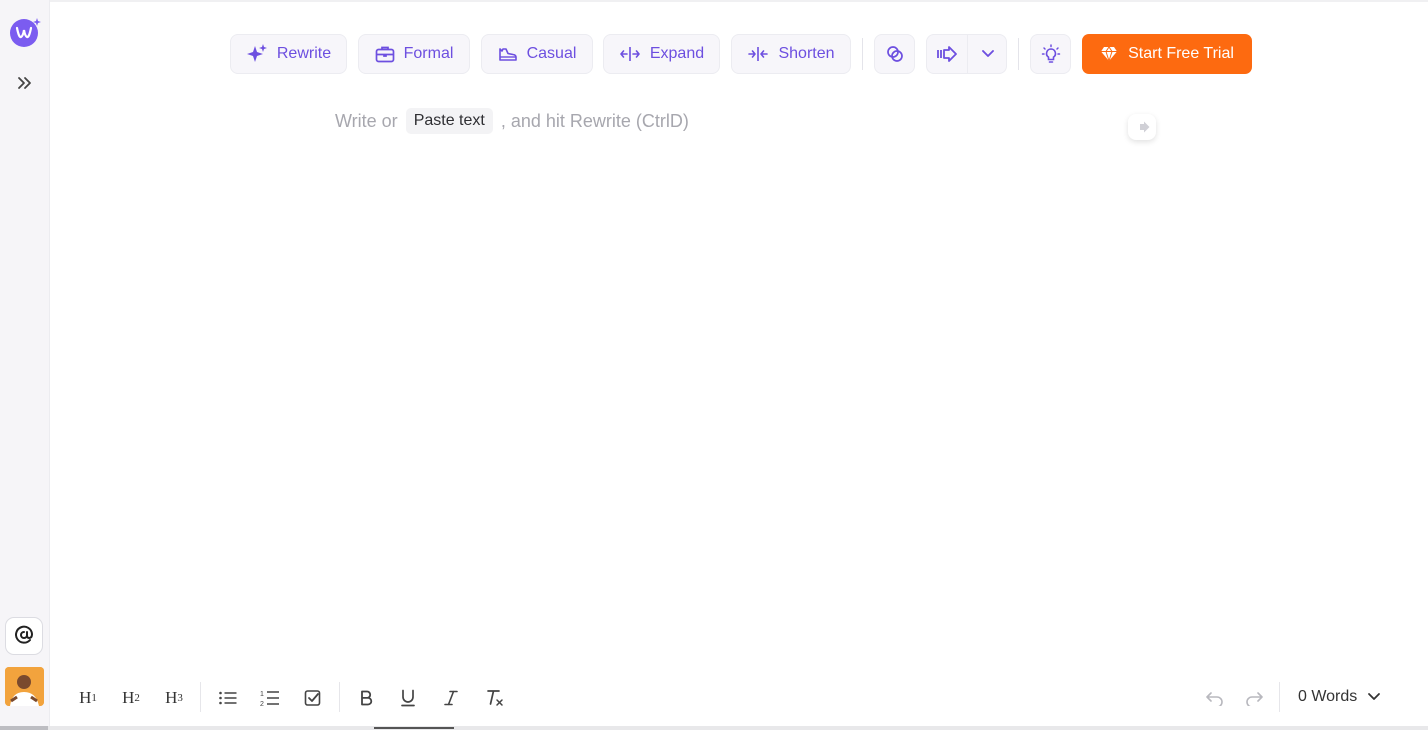 This screenshot has width=1428, height=730. I want to click on chain-button, so click(894, 54).